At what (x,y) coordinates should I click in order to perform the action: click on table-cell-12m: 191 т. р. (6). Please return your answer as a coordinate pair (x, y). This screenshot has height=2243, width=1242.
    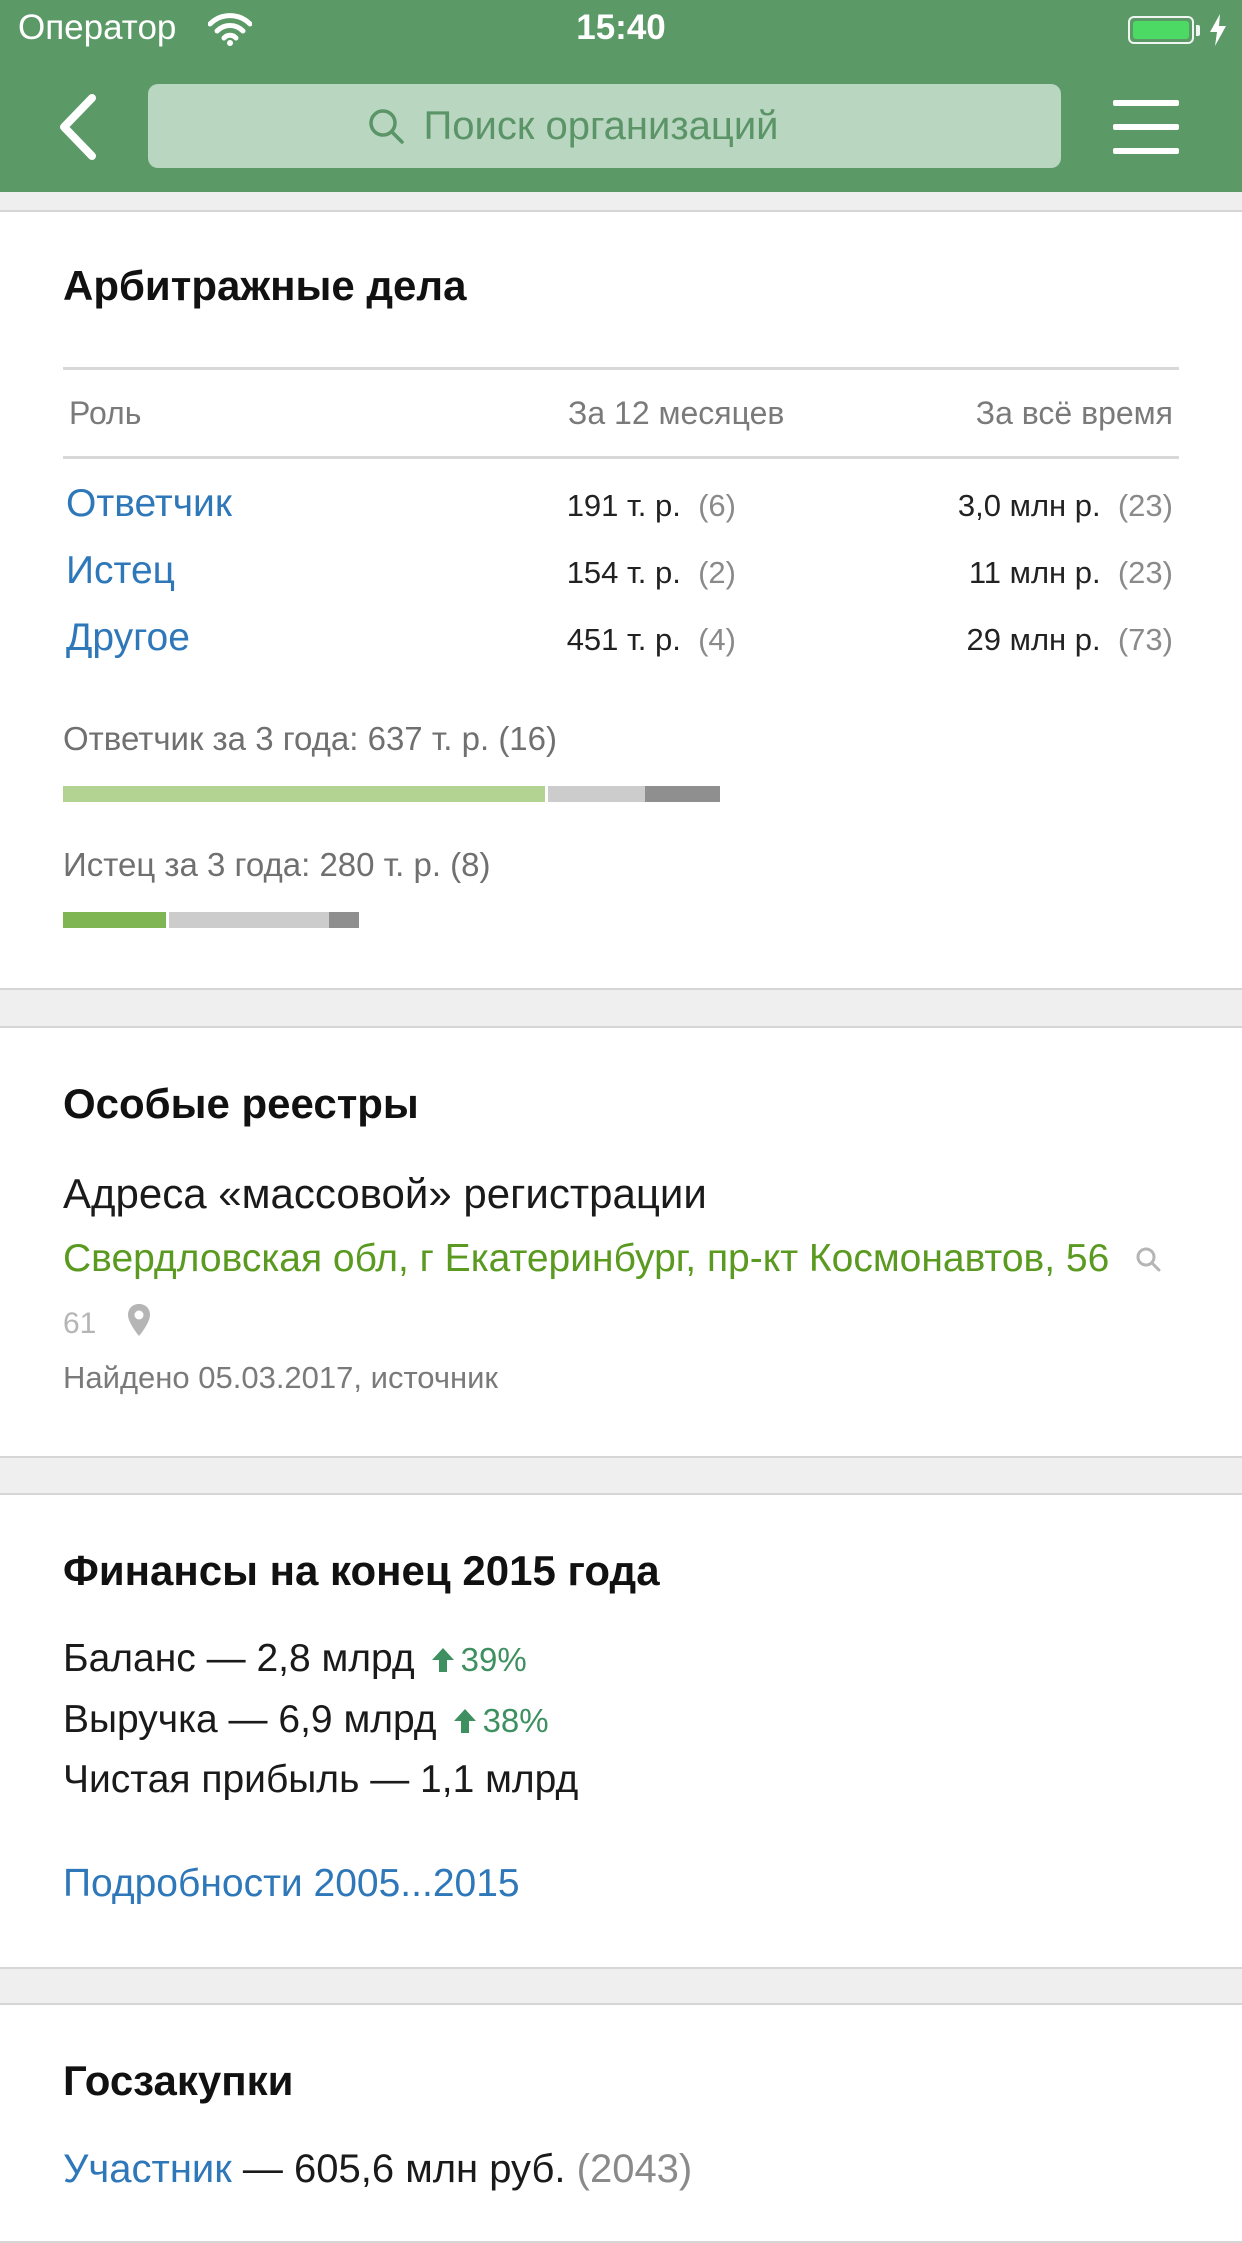
    Looking at the image, I should click on (651, 506).